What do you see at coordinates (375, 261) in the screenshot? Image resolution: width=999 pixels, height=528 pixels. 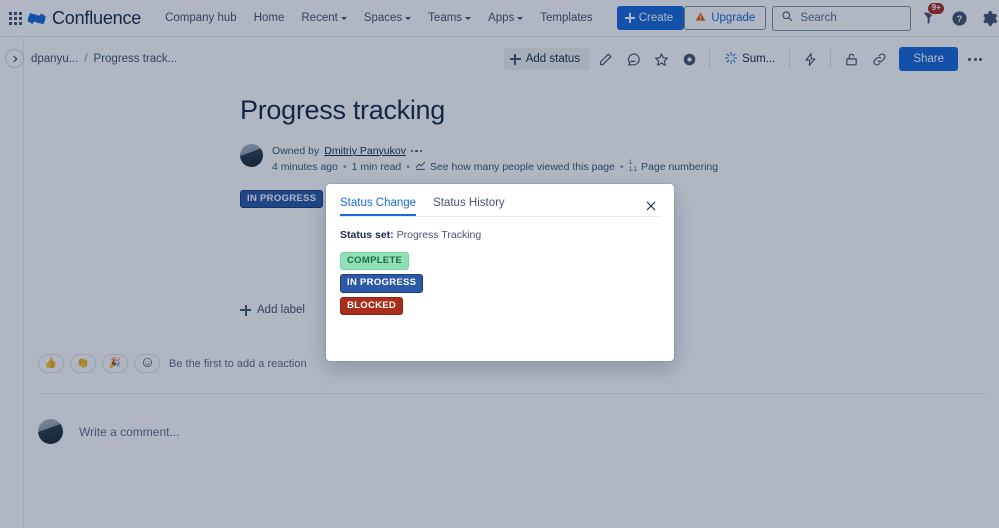 I see `status-option-complete: COMPLETE` at bounding box center [375, 261].